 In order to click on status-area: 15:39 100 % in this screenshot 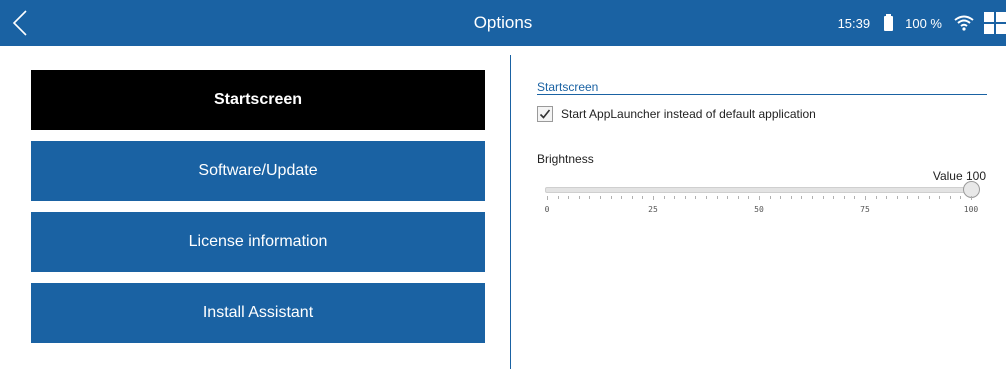, I will do `click(922, 23)`.